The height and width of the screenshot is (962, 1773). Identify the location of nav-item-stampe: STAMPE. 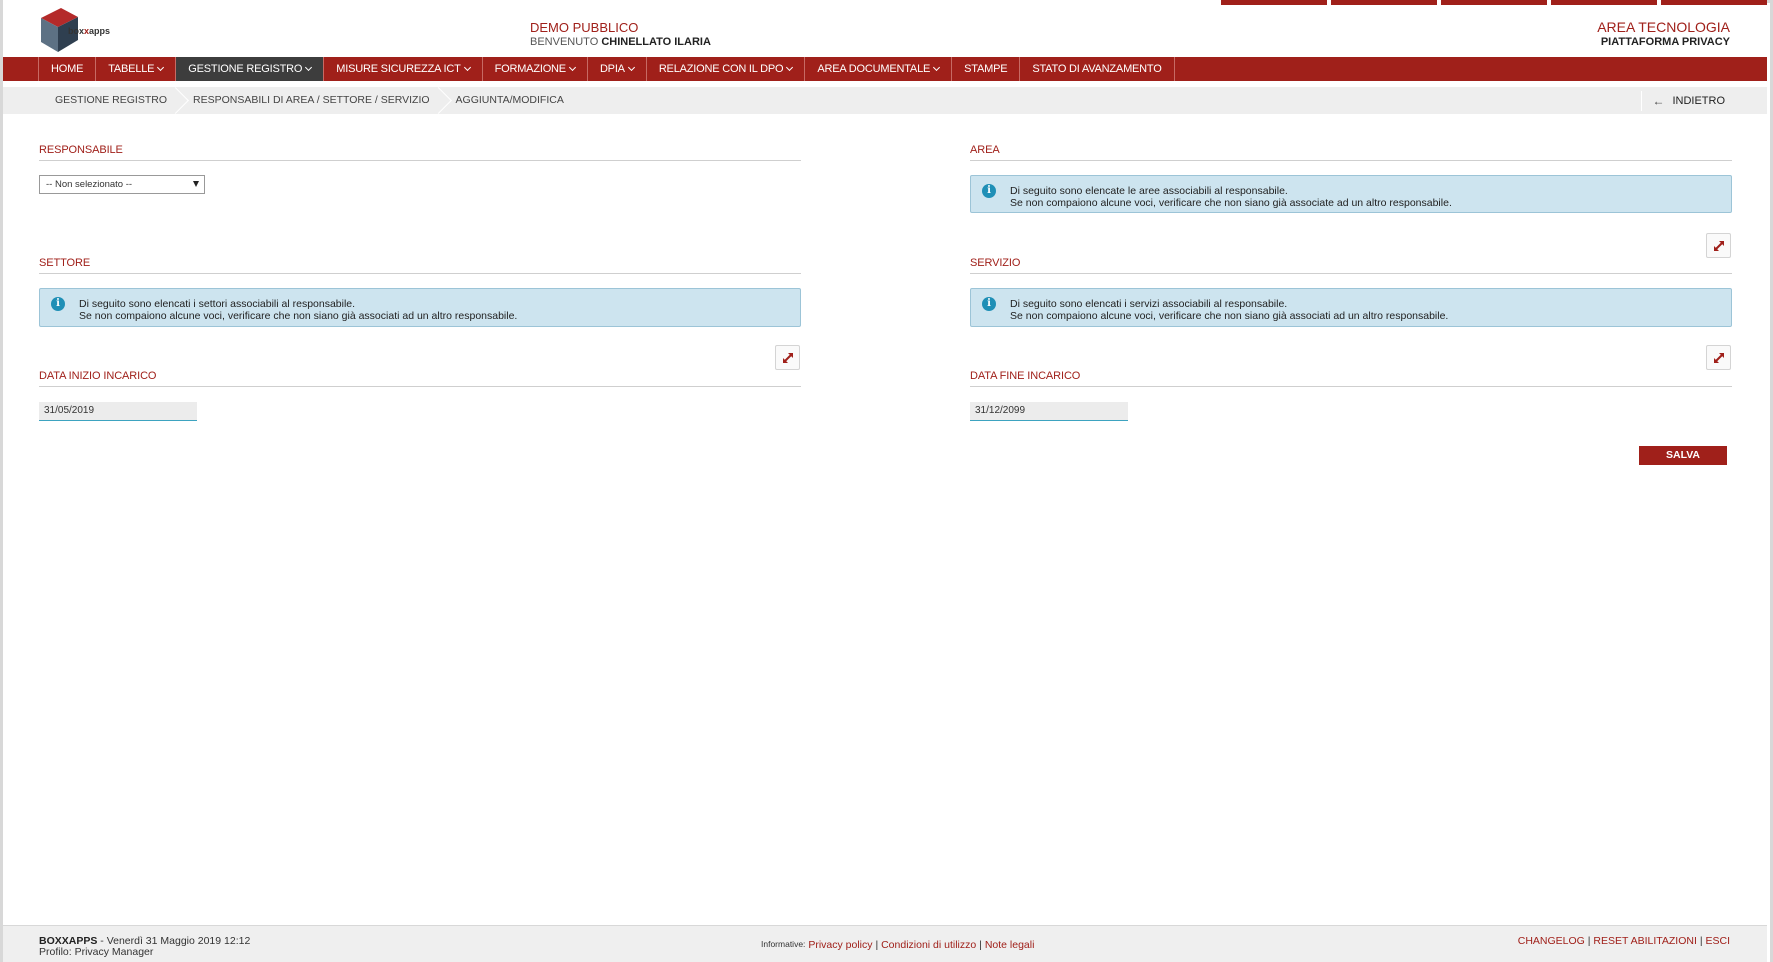
(986, 69).